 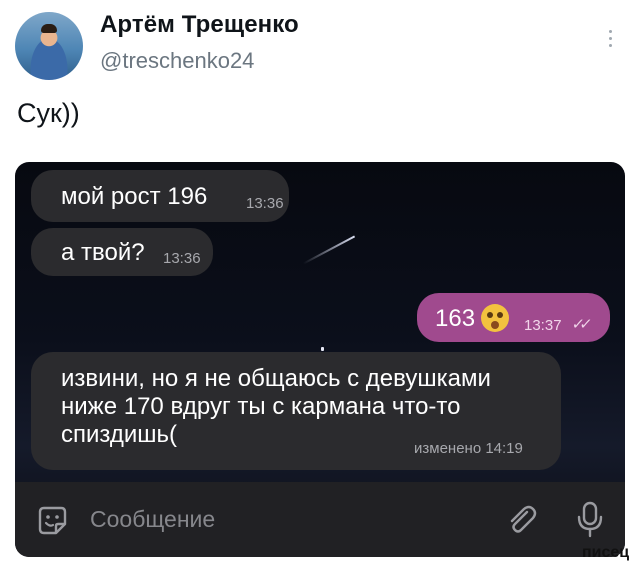 I want to click on message-bubble-outgoing: 163 13:37 ✓✓, so click(x=513, y=317).